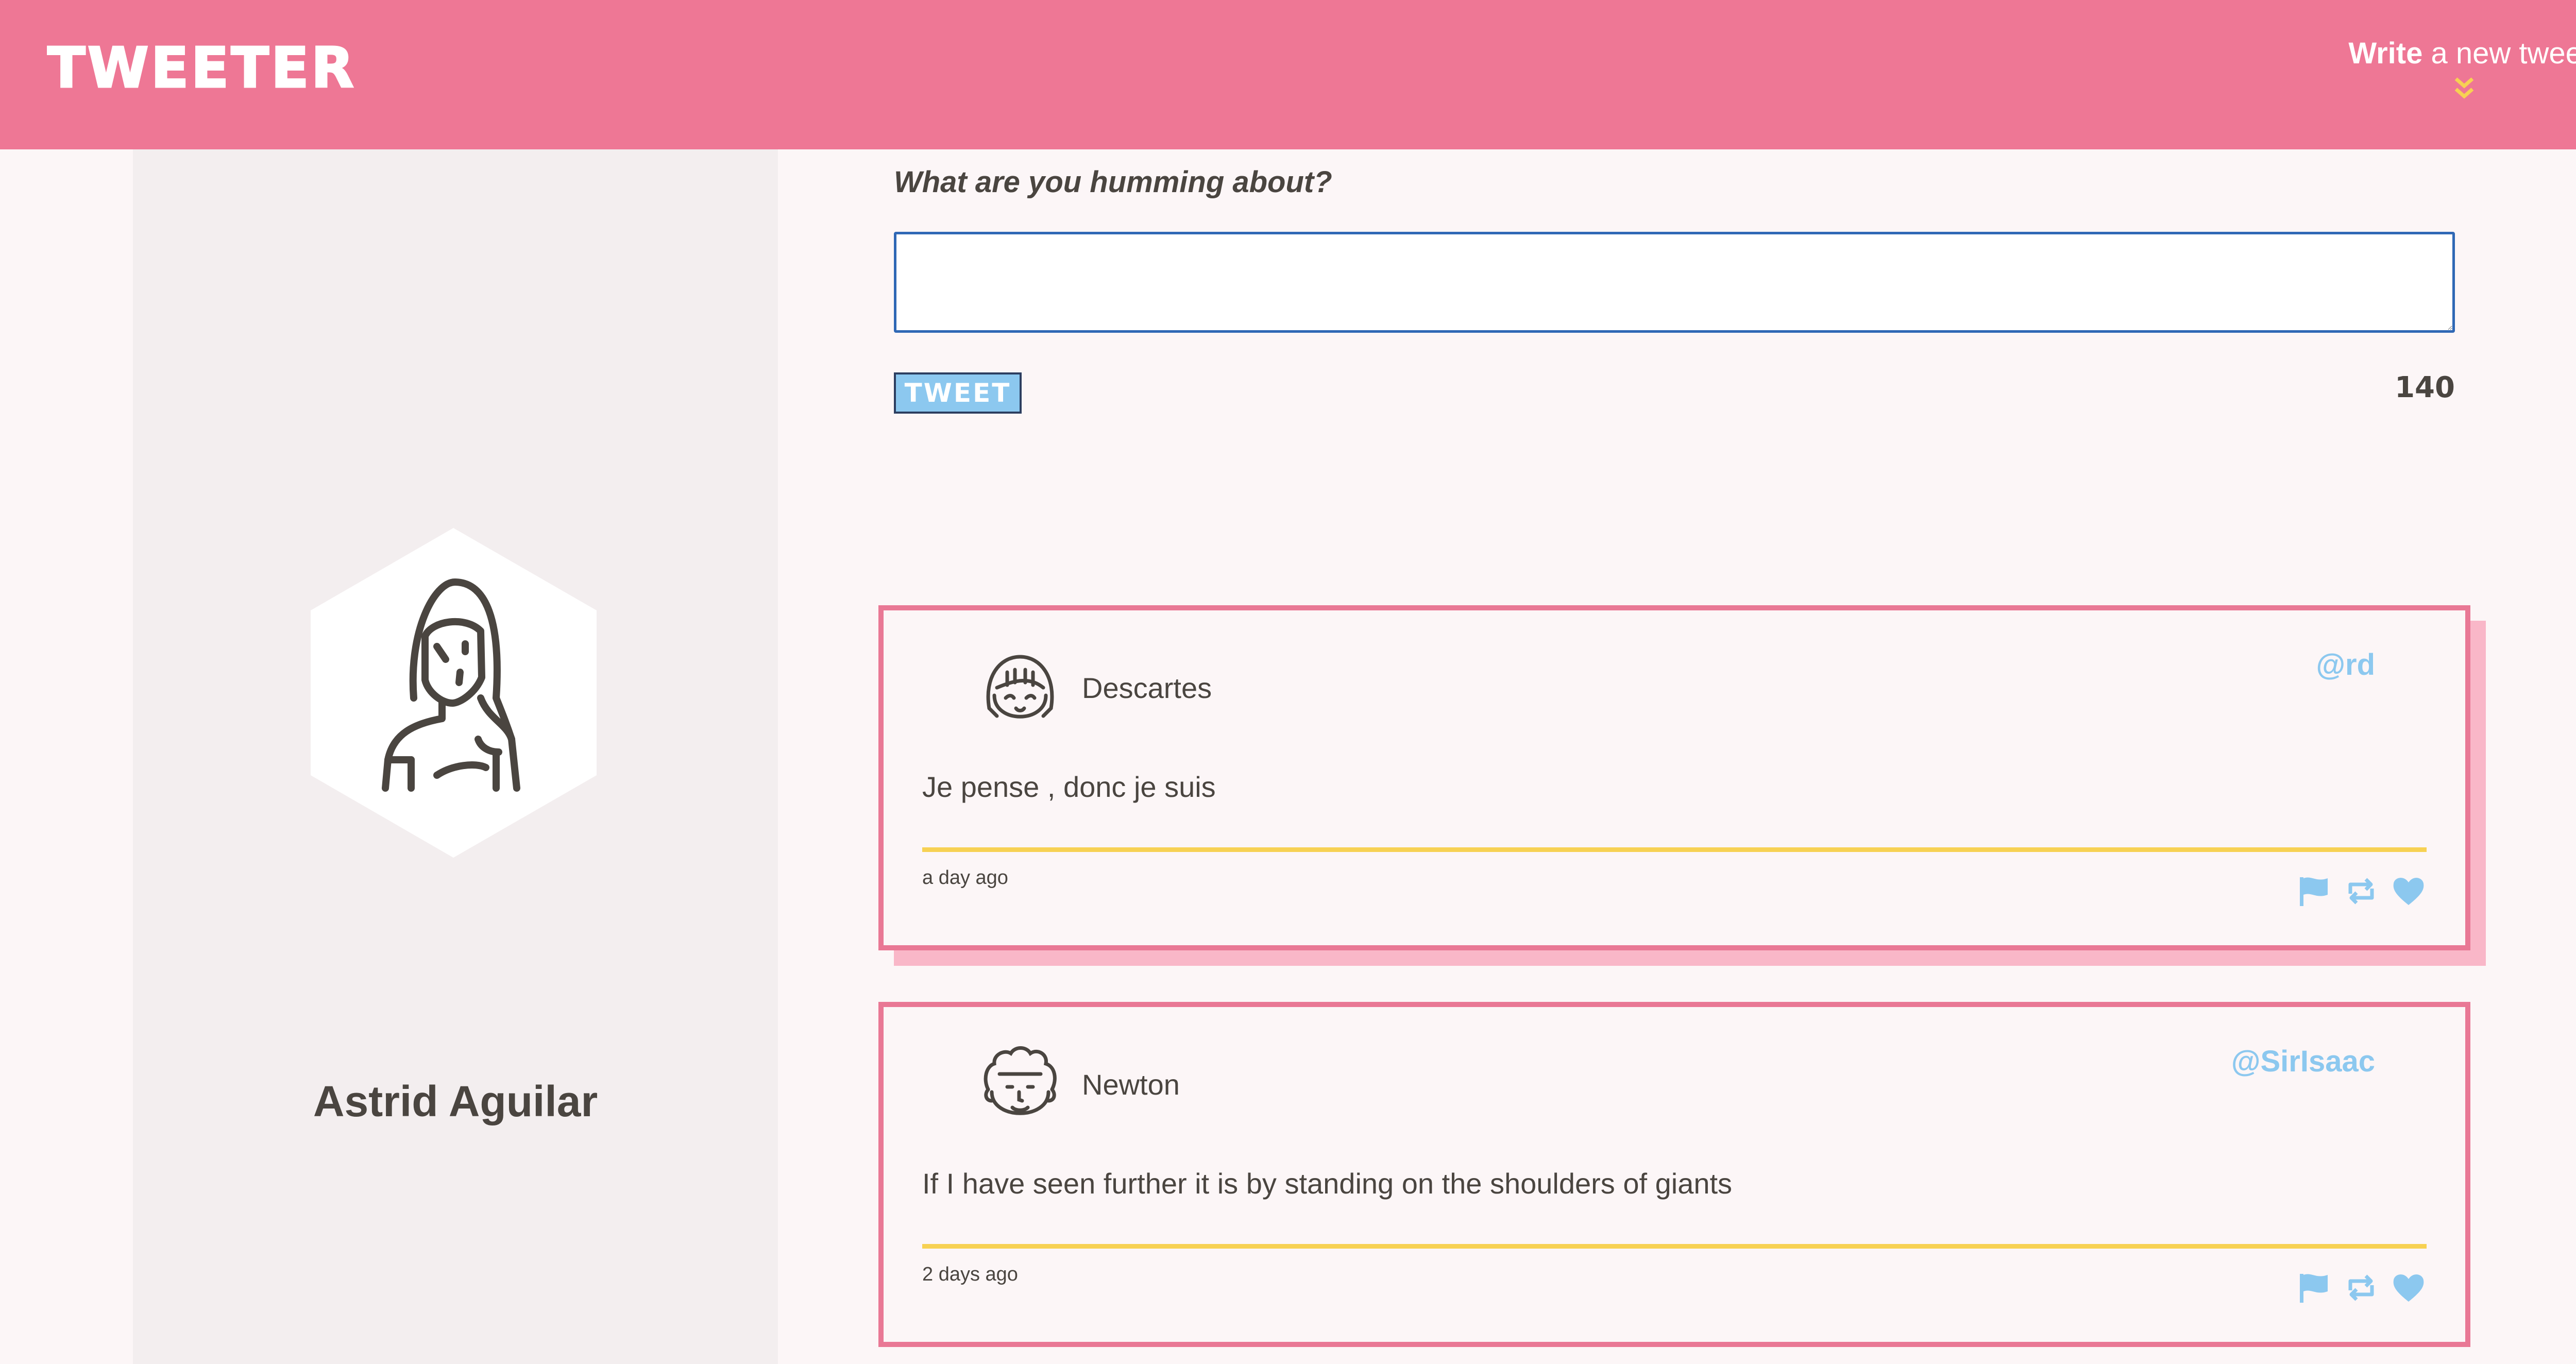  I want to click on tweet-input, so click(1674, 282).